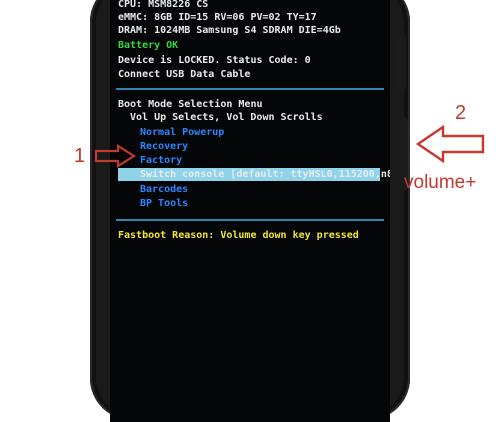 This screenshot has height=422, width=500. Describe the element at coordinates (164, 190) in the screenshot. I see `menu-item-barcodes: Barcodes` at that location.